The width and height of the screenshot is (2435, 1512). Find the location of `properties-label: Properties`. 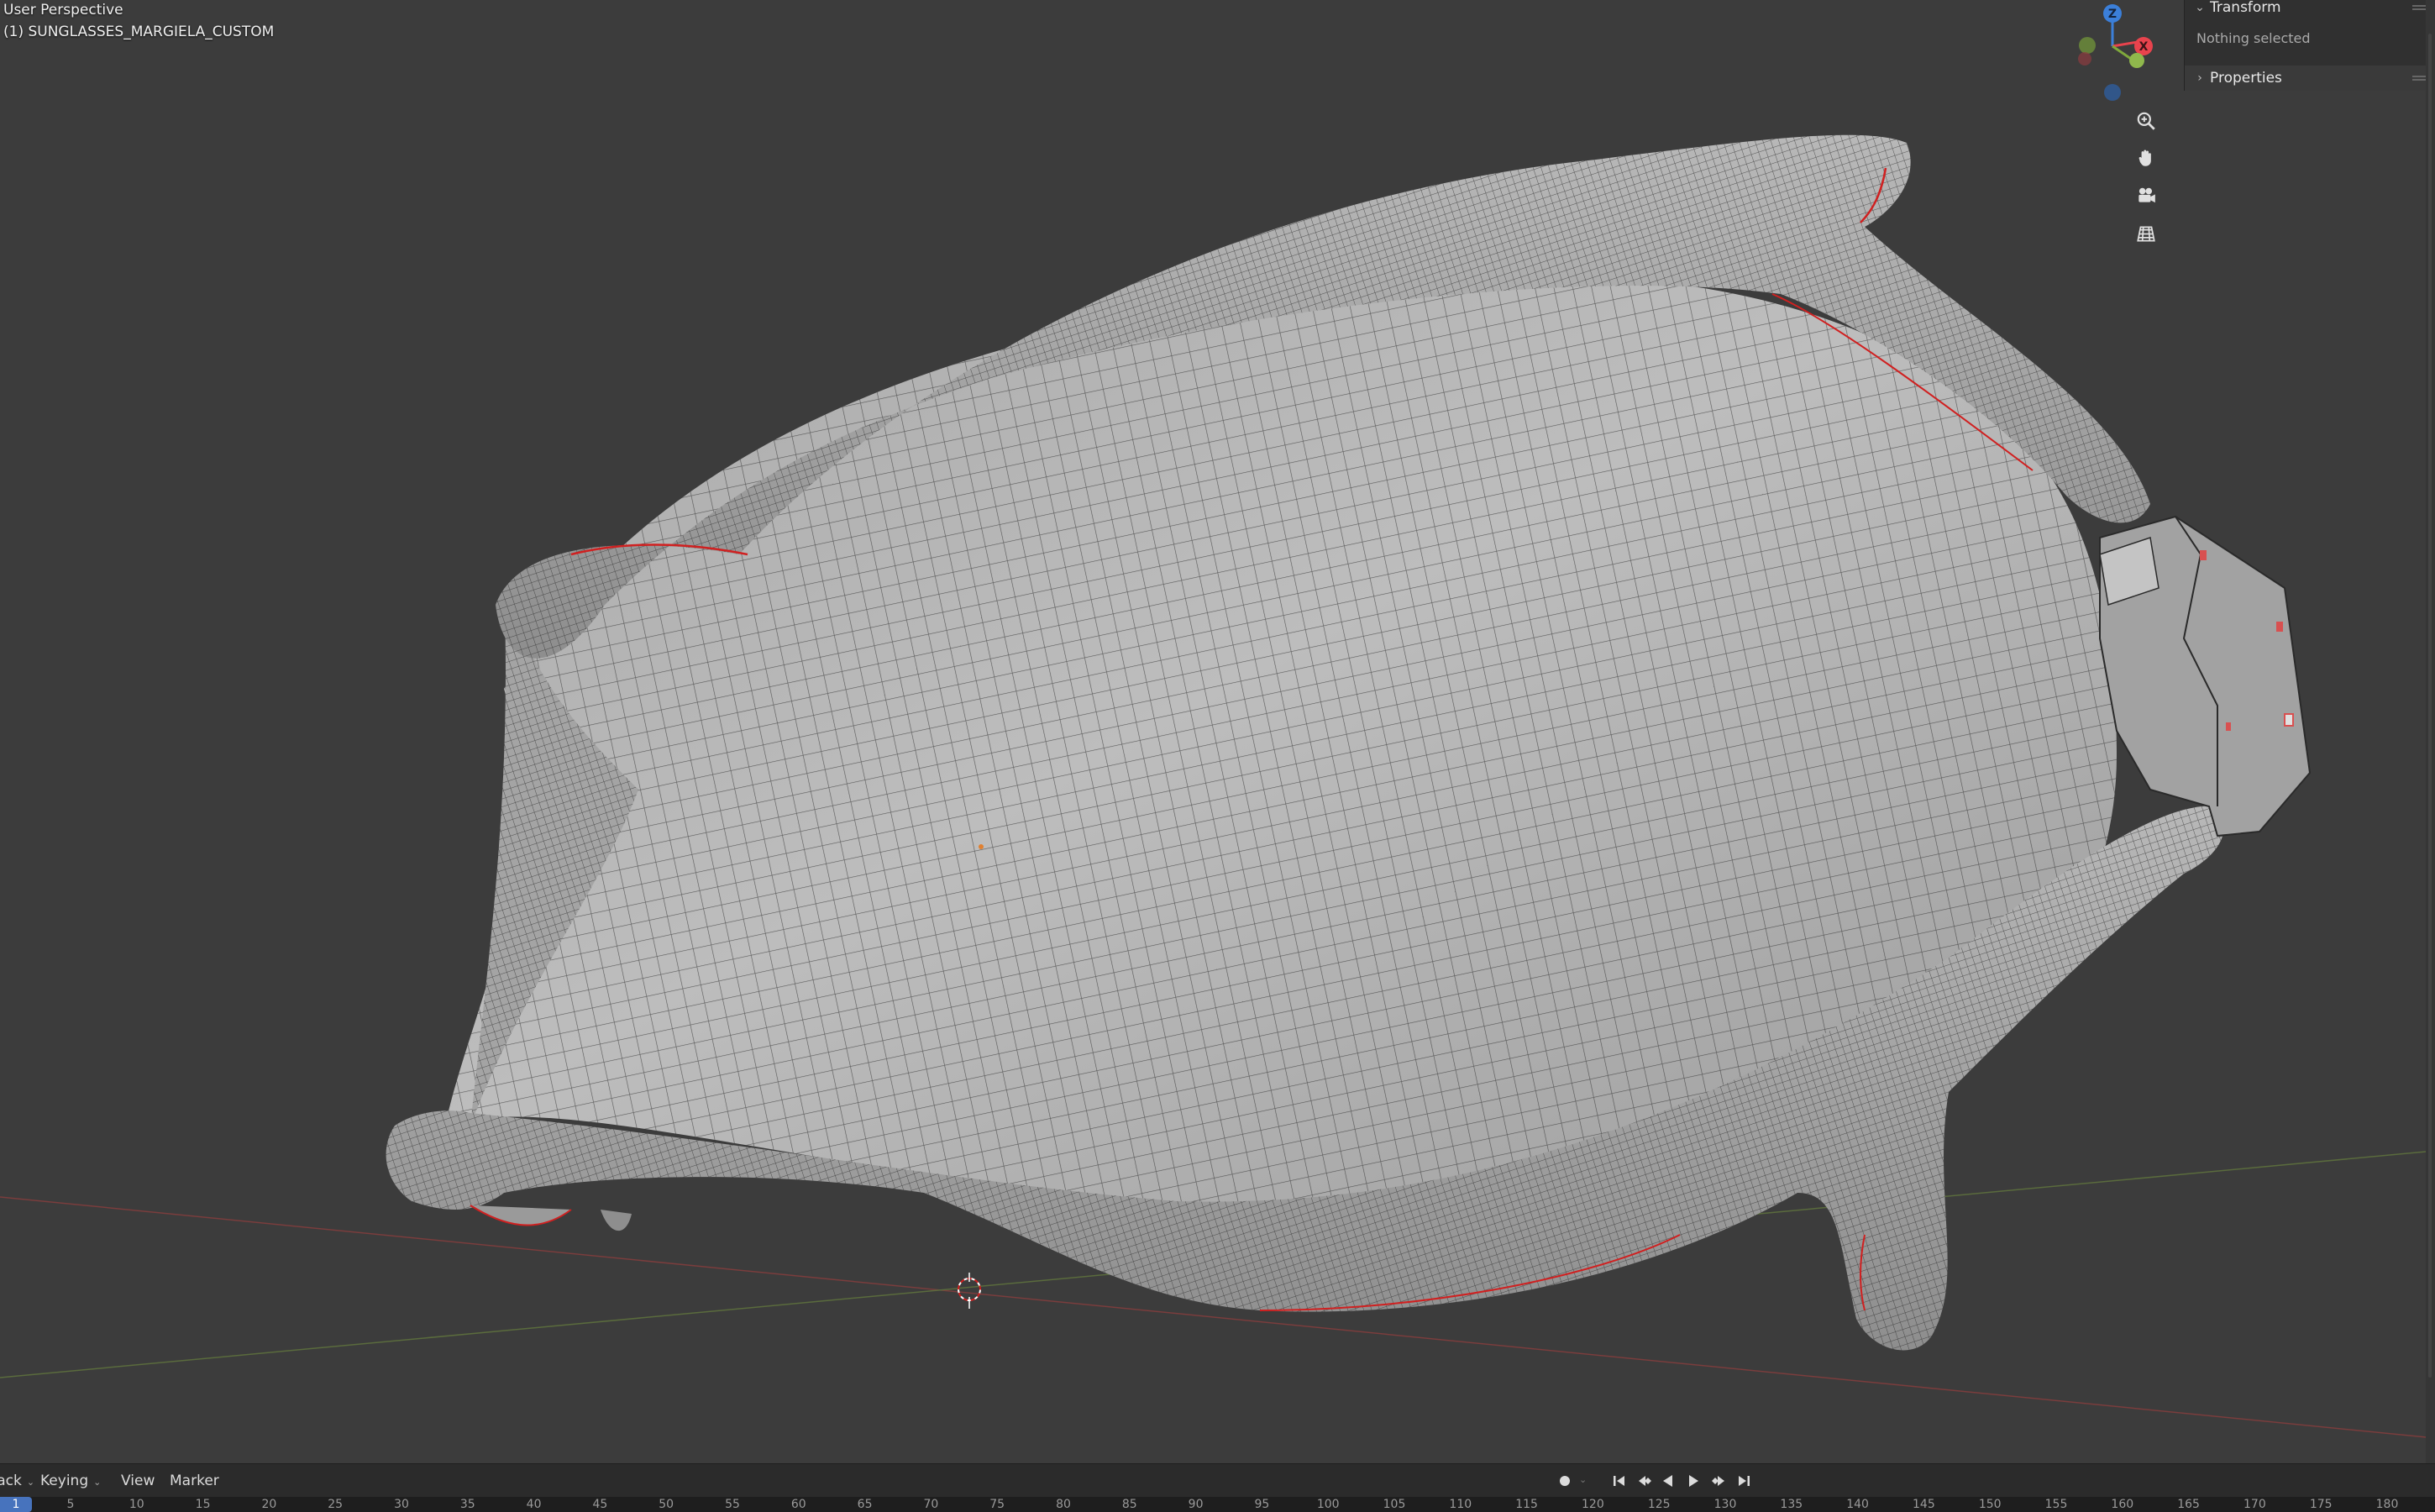

properties-label: Properties is located at coordinates (2246, 78).